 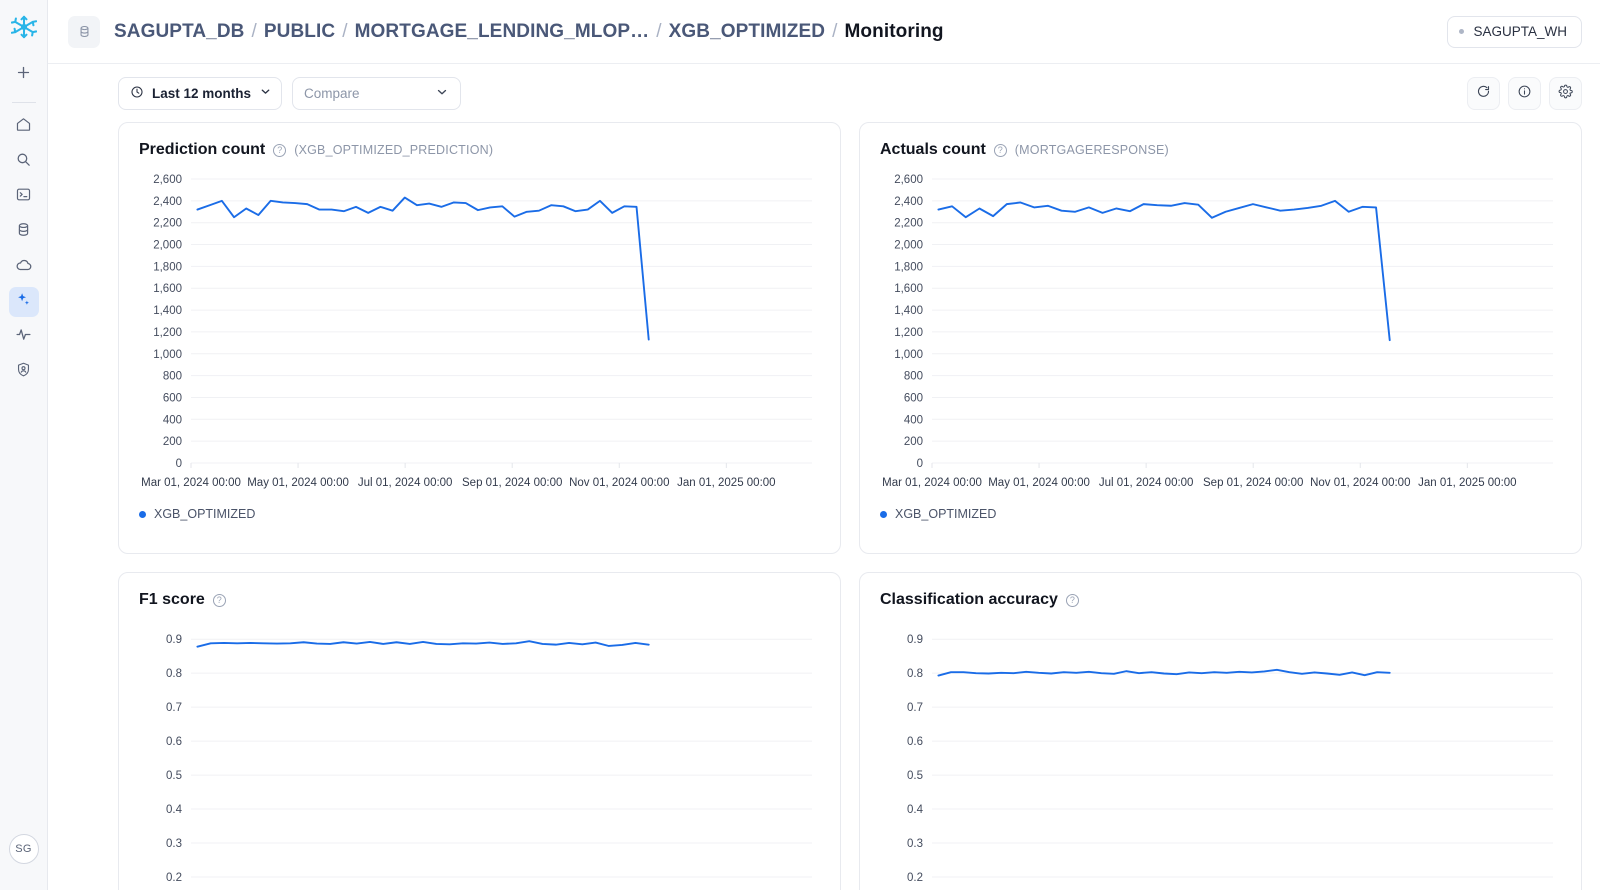 I want to click on sidebar-item-home, so click(x=24, y=127).